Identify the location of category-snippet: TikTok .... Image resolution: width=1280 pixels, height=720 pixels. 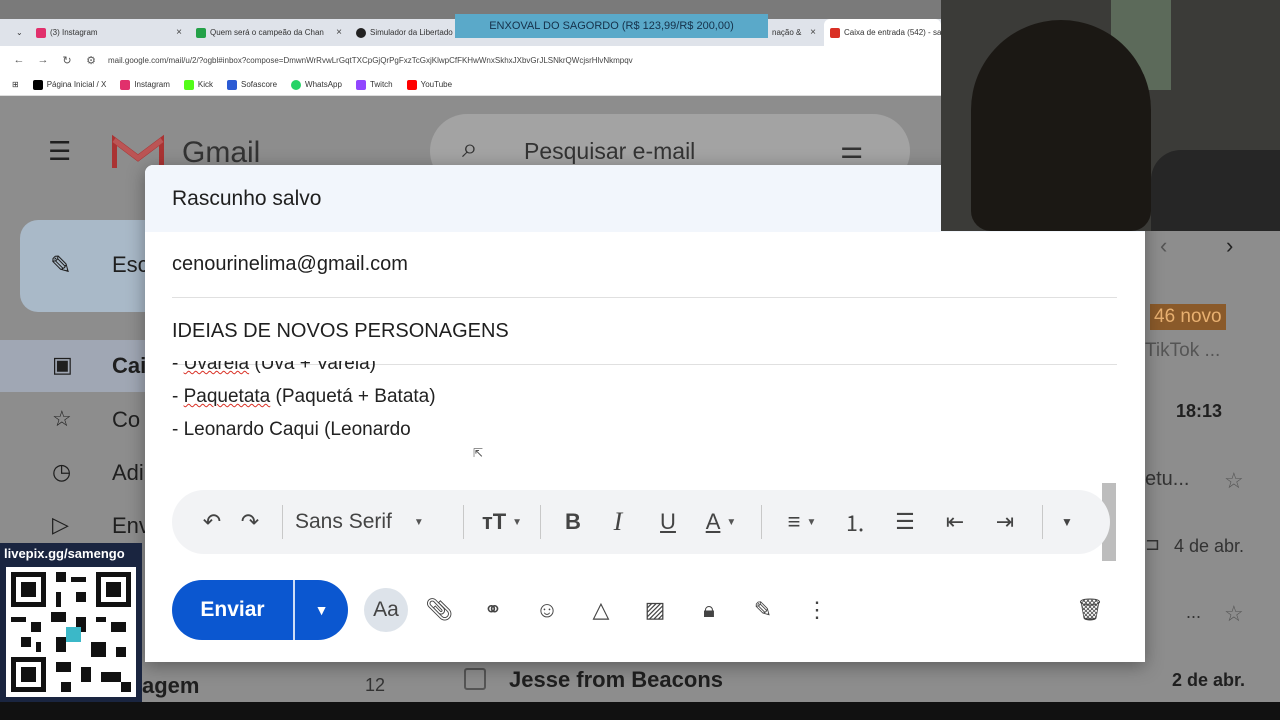
(1183, 350).